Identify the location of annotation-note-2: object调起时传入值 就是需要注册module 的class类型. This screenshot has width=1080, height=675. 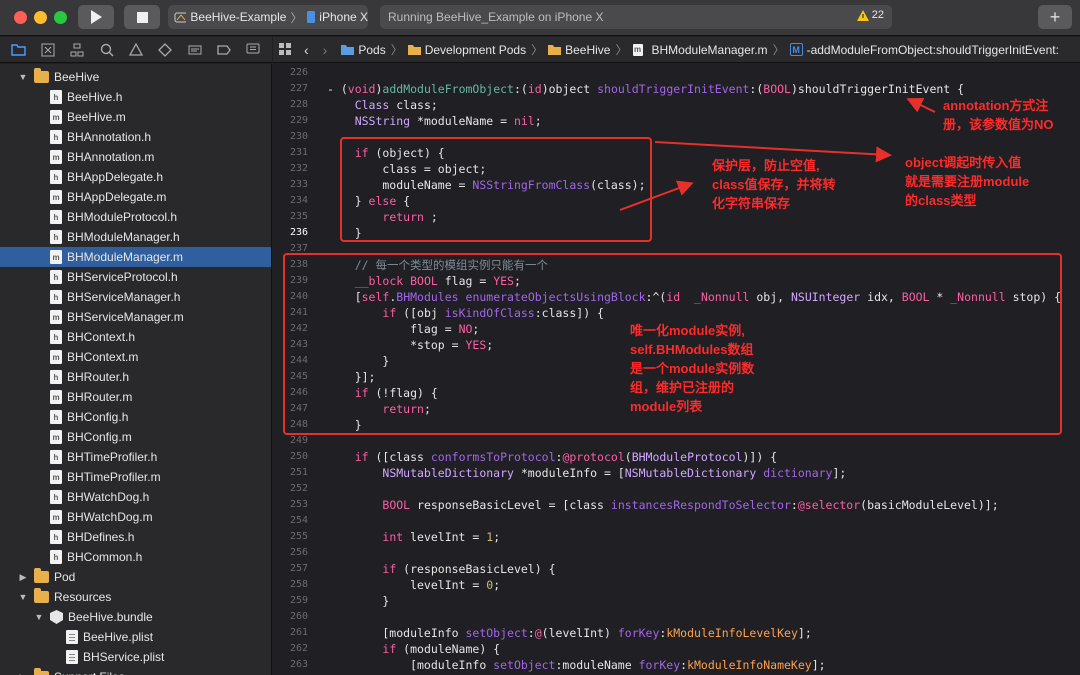
(967, 181).